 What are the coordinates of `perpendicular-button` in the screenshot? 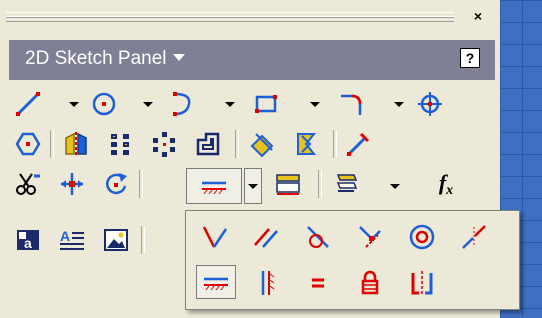 It's located at (214, 237).